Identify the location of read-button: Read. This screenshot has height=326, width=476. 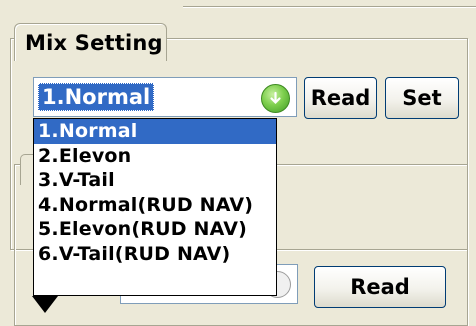
(340, 98).